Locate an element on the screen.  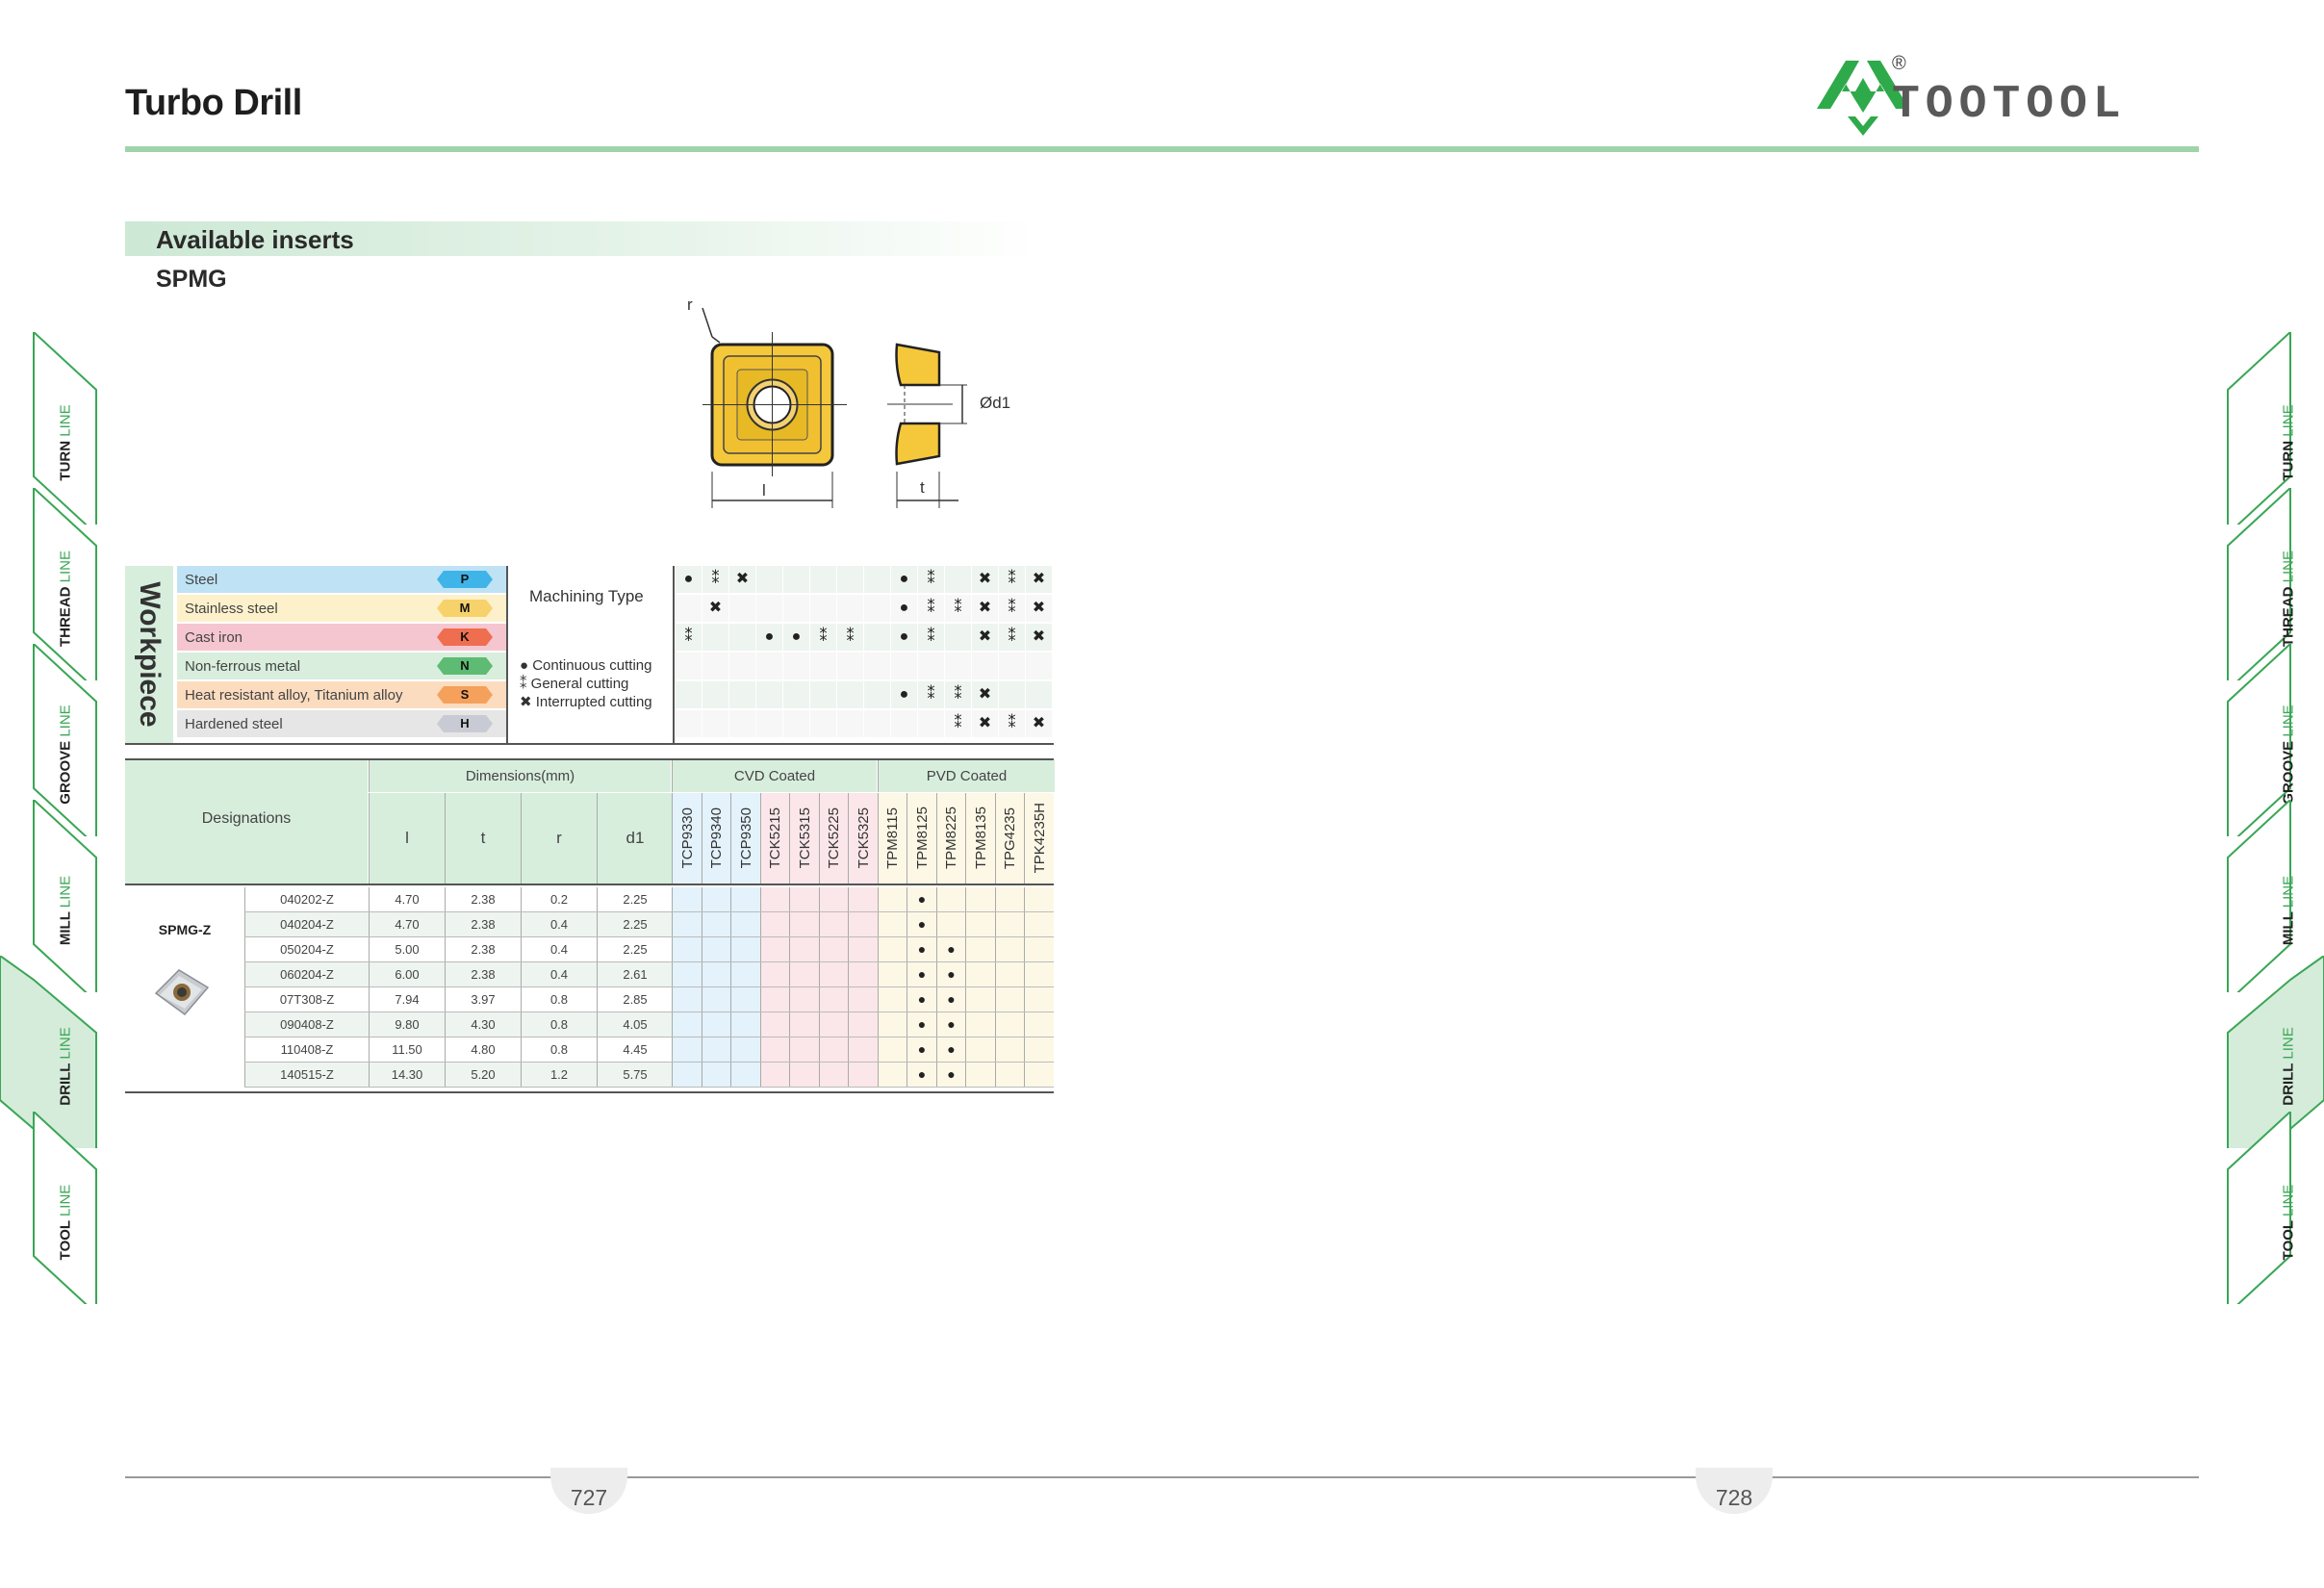
table-row: 110408-Z 11.50 4.80 0.8 4.45 ● ● is located at coordinates (649, 1050).